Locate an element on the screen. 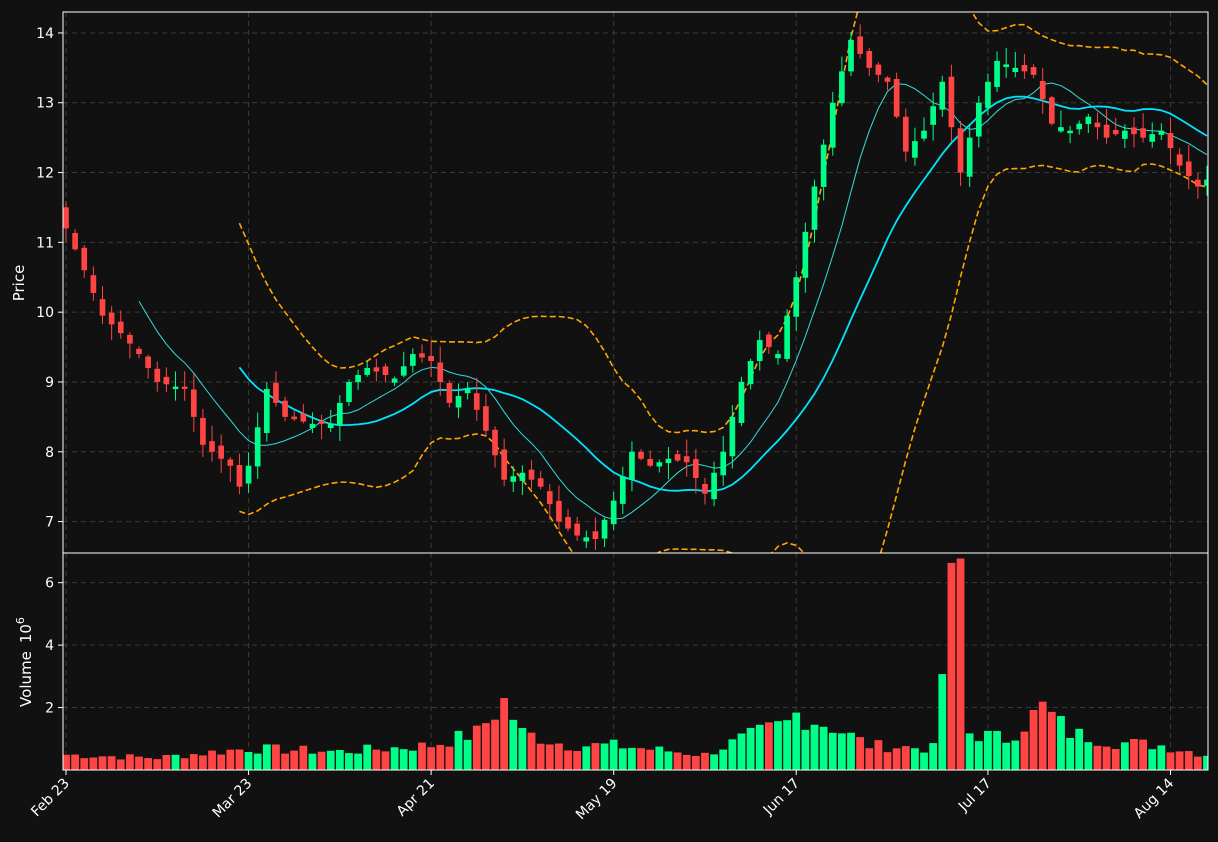  volume-axis-title: Volume 106 is located at coordinates (24, 662).